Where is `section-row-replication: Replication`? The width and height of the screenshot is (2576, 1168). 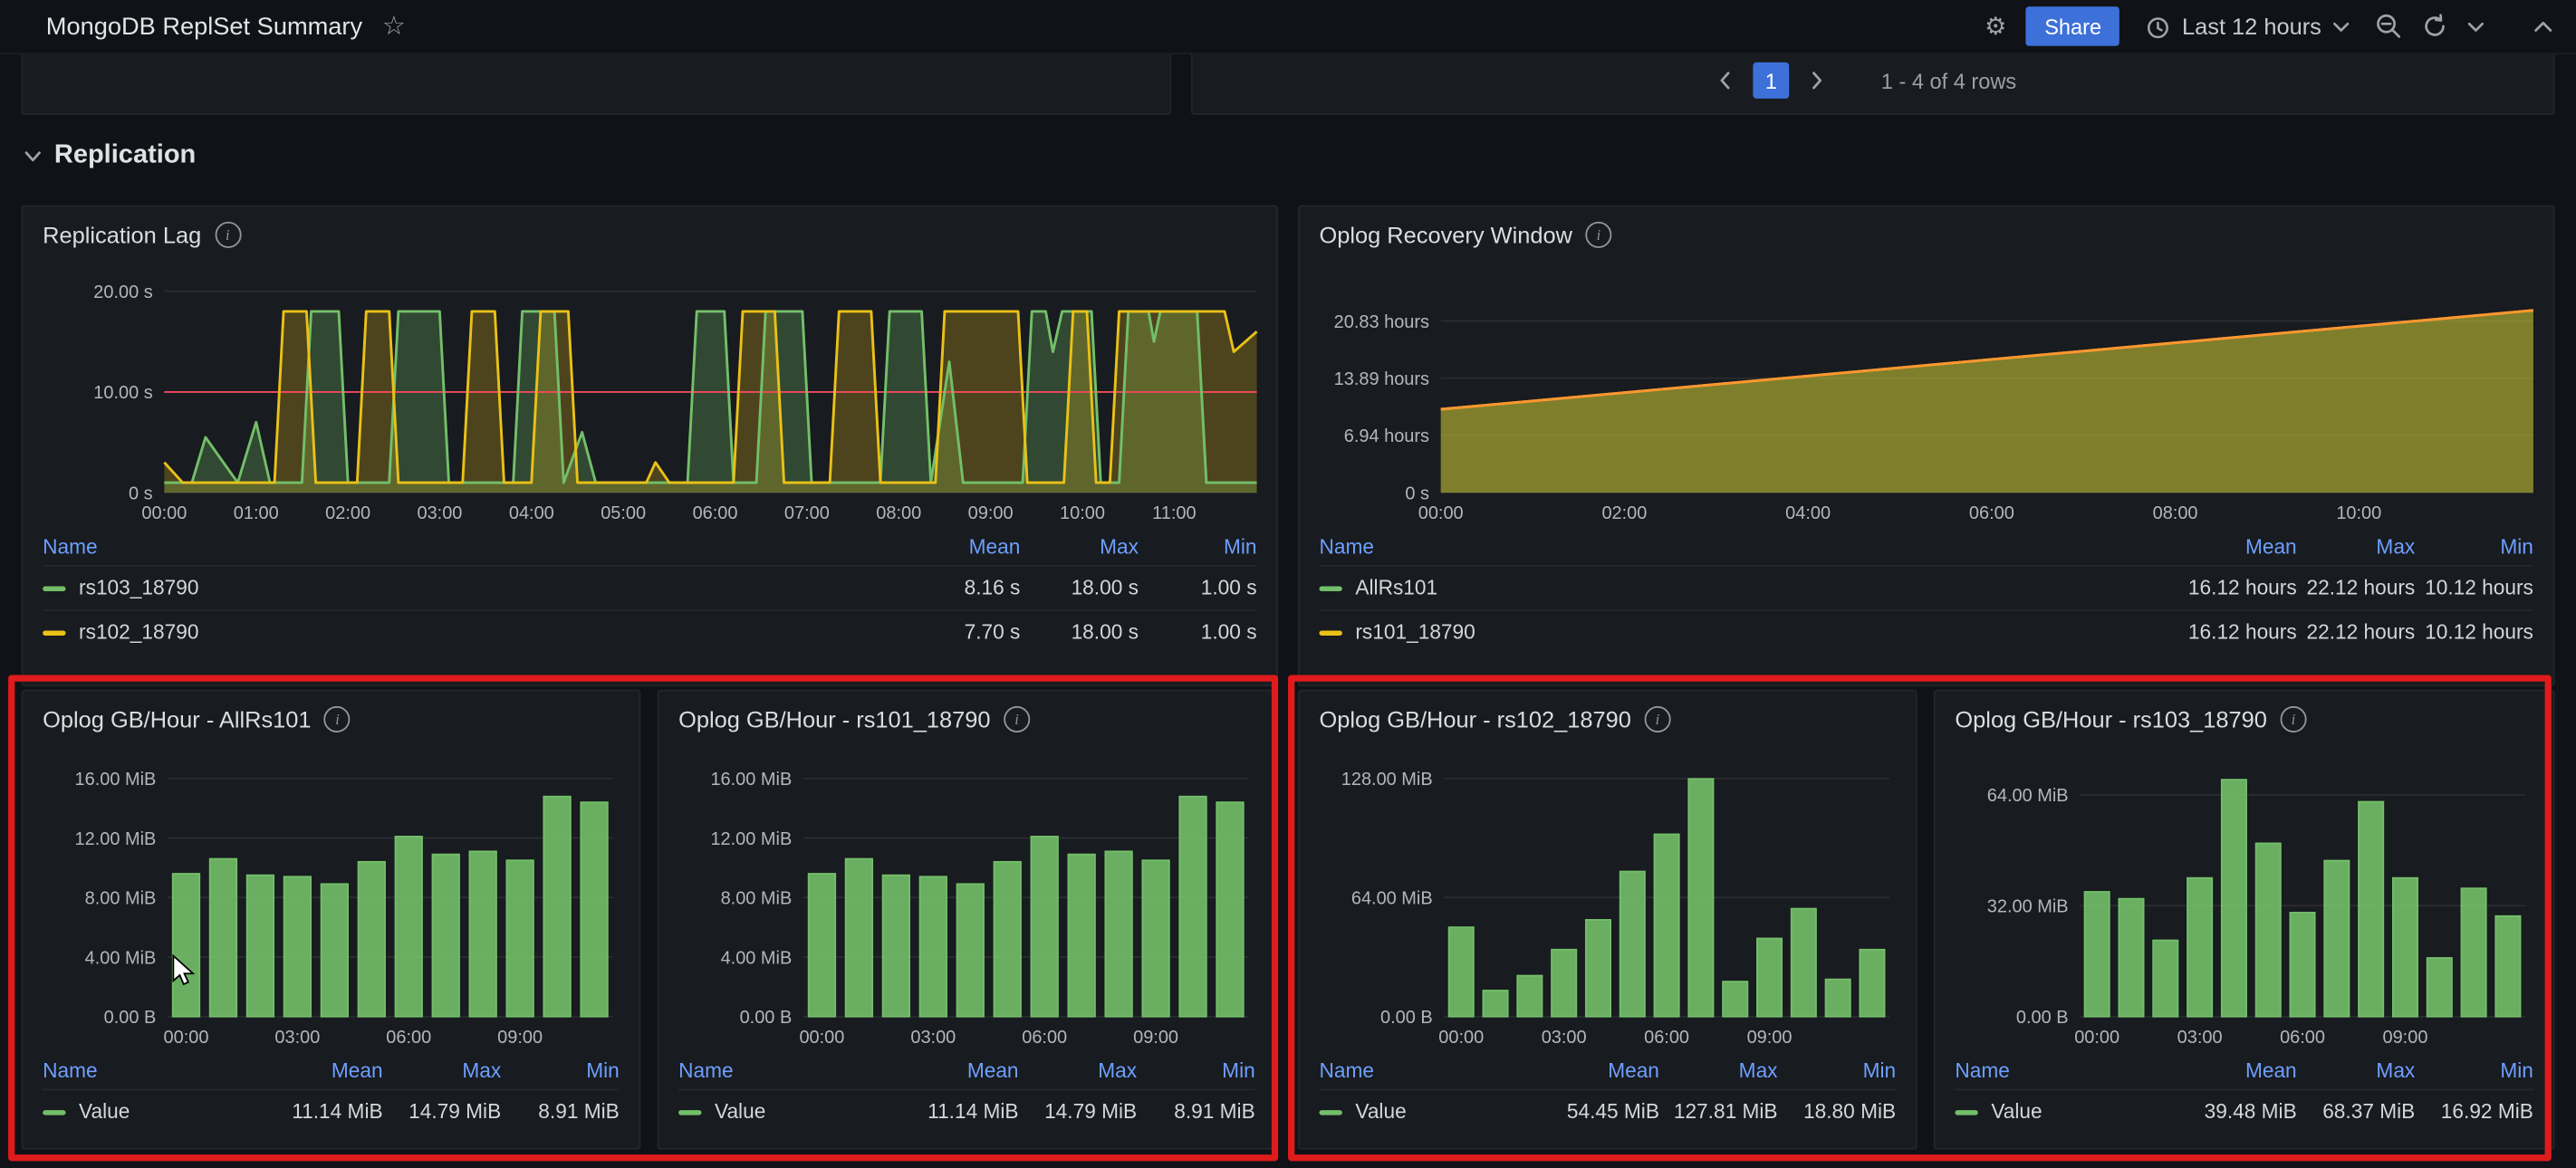 section-row-replication: Replication is located at coordinates (109, 156).